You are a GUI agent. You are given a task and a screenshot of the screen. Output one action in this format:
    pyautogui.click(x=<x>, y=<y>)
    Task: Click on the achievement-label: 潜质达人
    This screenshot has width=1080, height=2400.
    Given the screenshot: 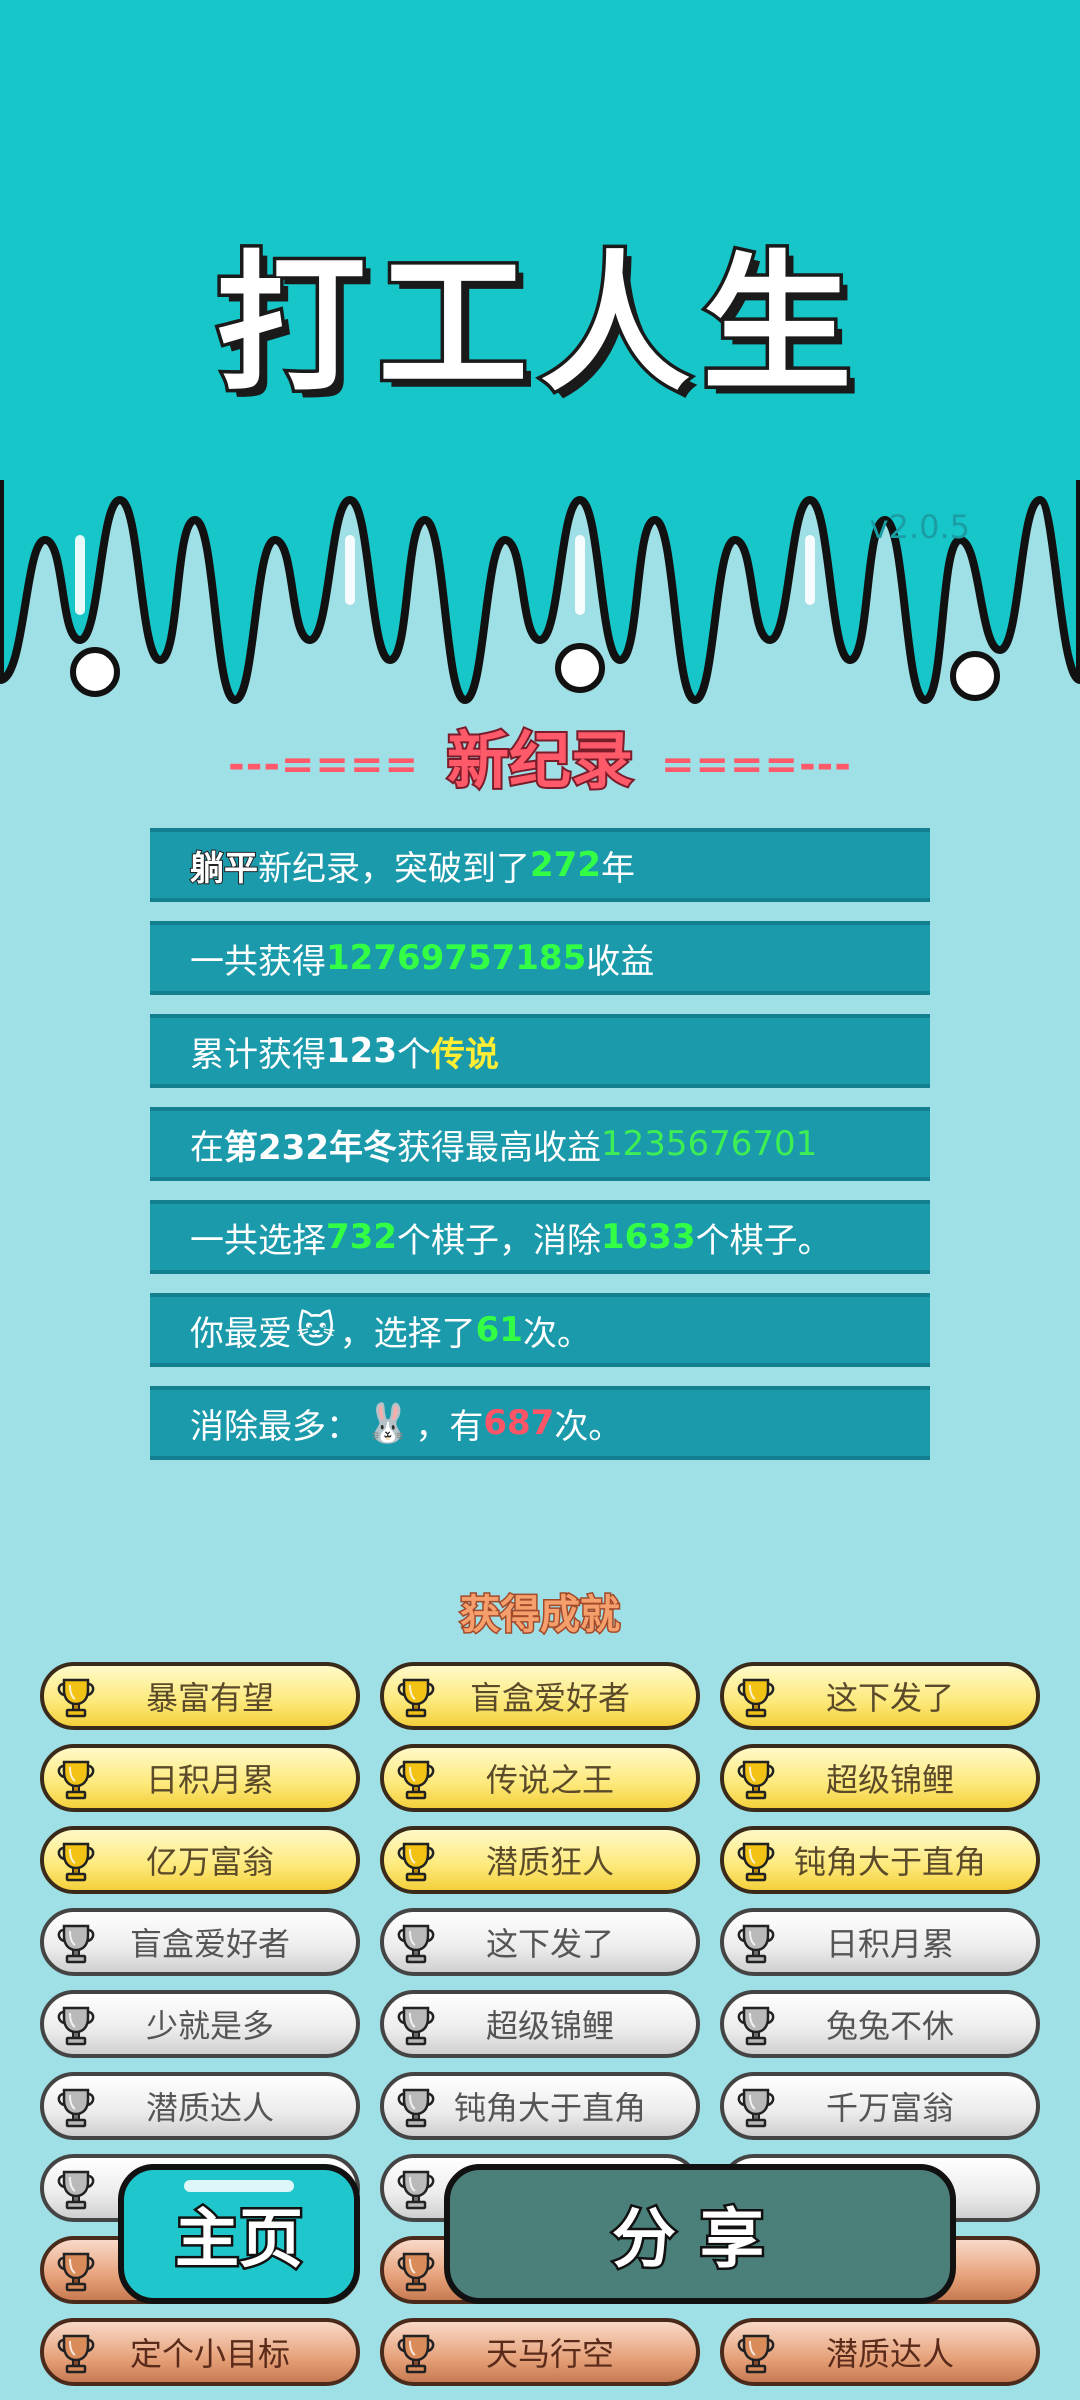 What is the action you would take?
    pyautogui.click(x=209, y=2108)
    